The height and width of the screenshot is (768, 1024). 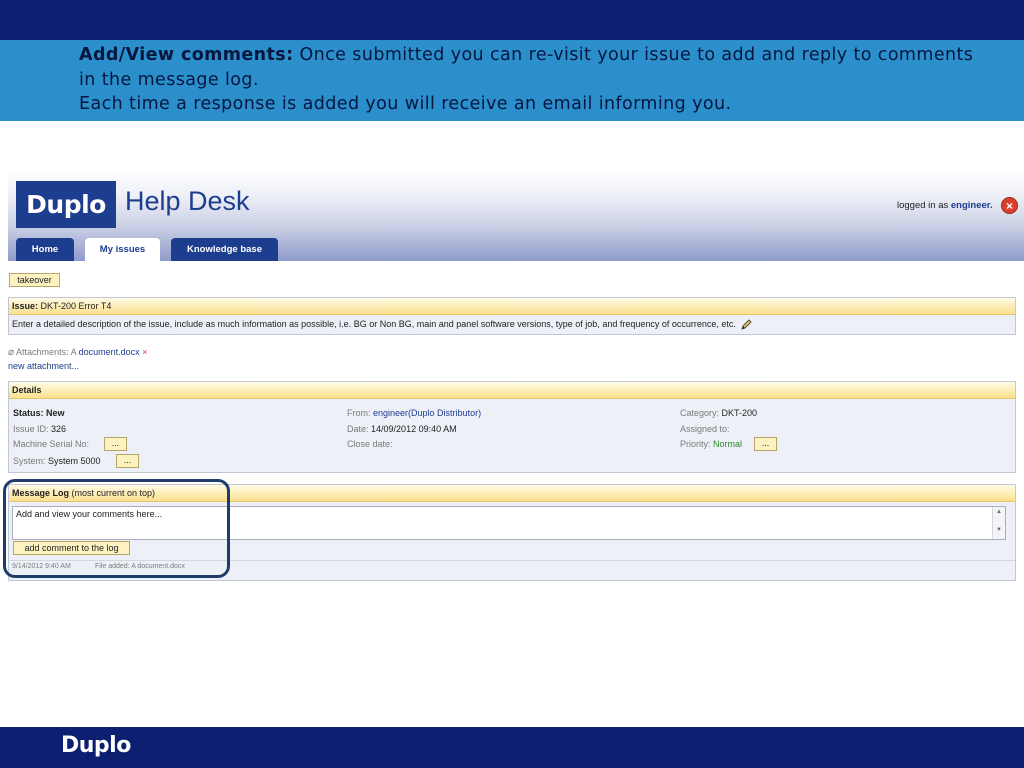 I want to click on priority-value: Normal, so click(x=728, y=444).